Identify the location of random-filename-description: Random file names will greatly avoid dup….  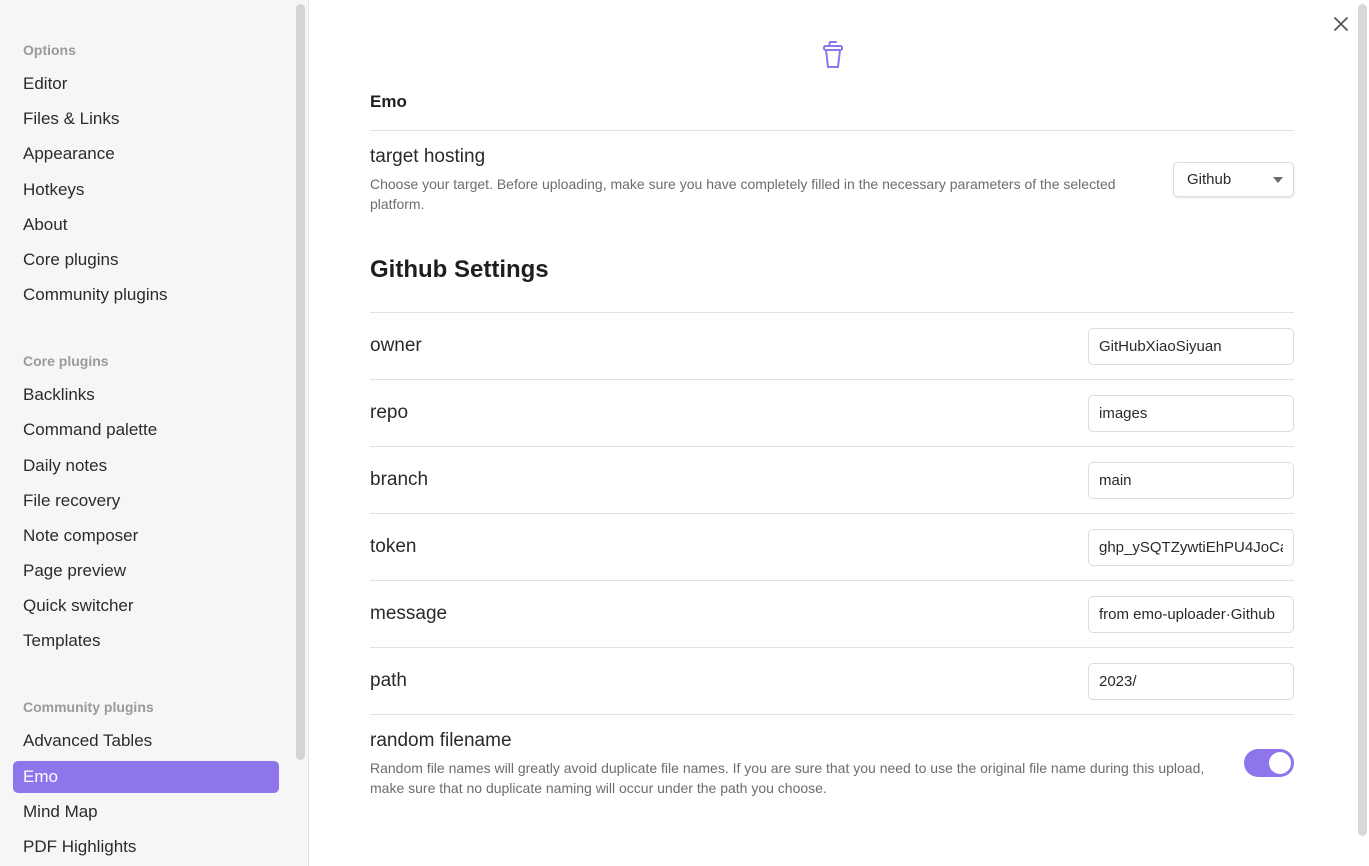
(787, 778).